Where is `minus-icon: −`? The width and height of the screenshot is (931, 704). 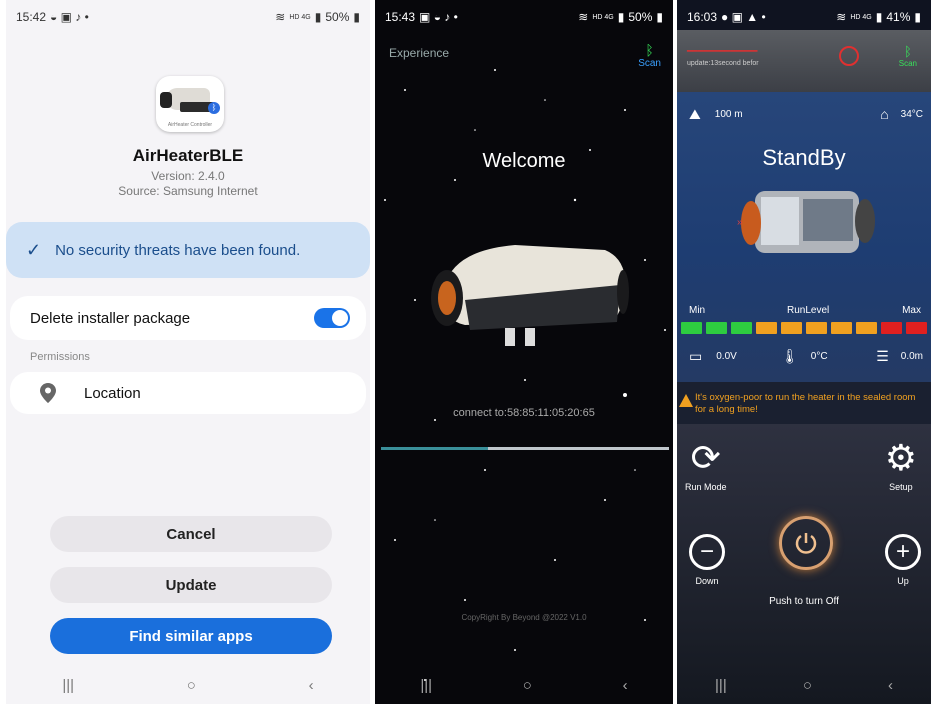
minus-icon: − is located at coordinates (707, 552).